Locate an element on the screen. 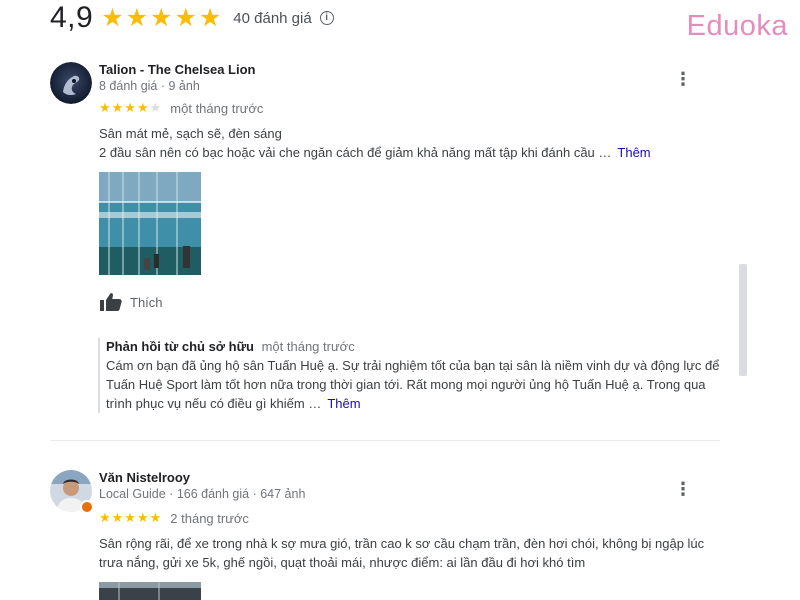  average-score: 4,9 is located at coordinates (72, 17).